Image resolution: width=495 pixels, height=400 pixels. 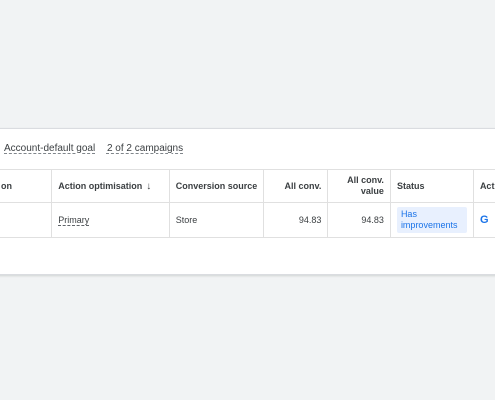 What do you see at coordinates (110, 220) in the screenshot?
I see `cell-action-optimisation: Primary` at bounding box center [110, 220].